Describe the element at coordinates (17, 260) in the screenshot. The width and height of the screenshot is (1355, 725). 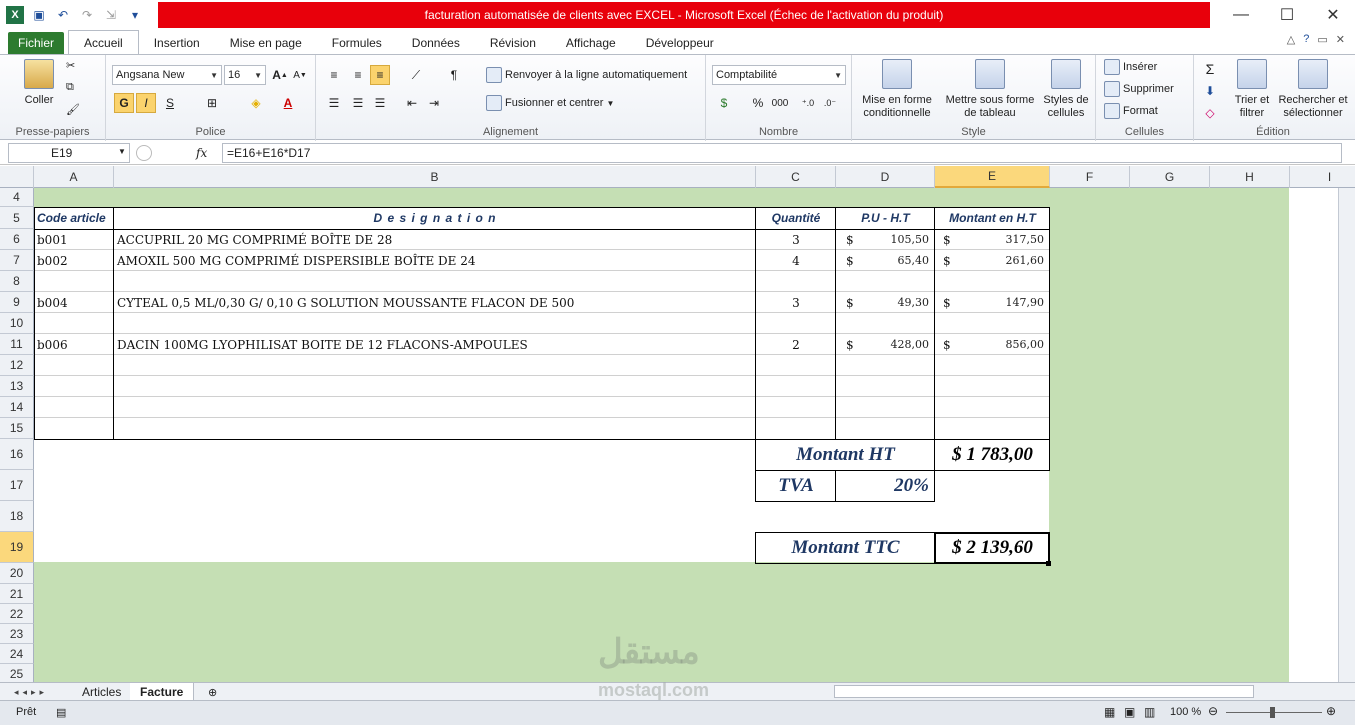
I see `row-header: 7` at that location.